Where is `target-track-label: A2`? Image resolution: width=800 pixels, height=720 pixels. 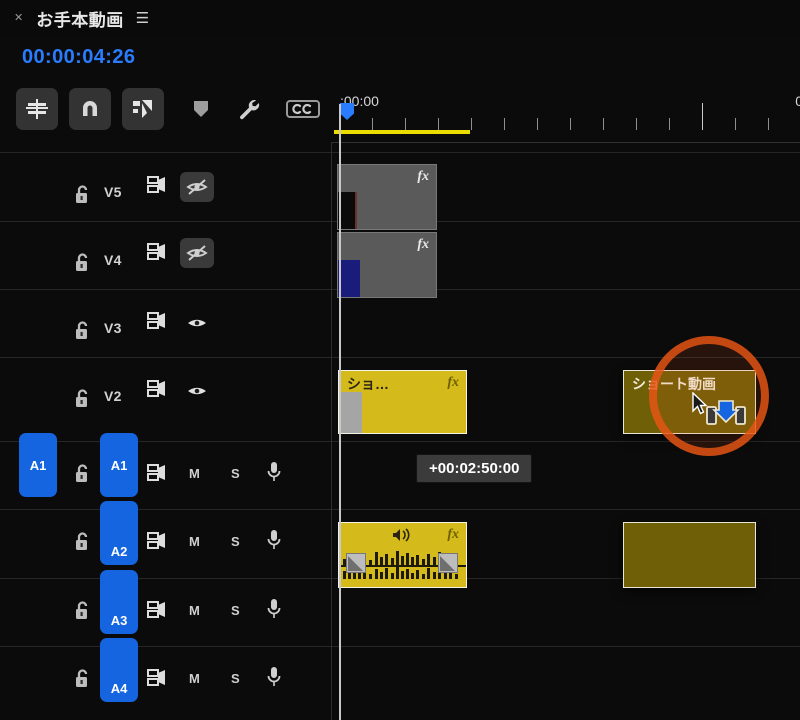 target-track-label: A2 is located at coordinates (119, 551).